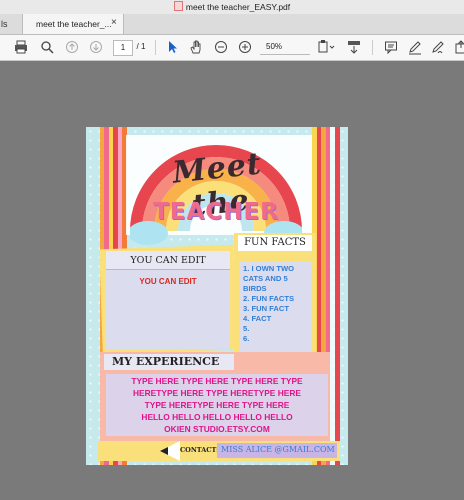 The image size is (464, 500). I want to click on comment-icon, so click(391, 47).